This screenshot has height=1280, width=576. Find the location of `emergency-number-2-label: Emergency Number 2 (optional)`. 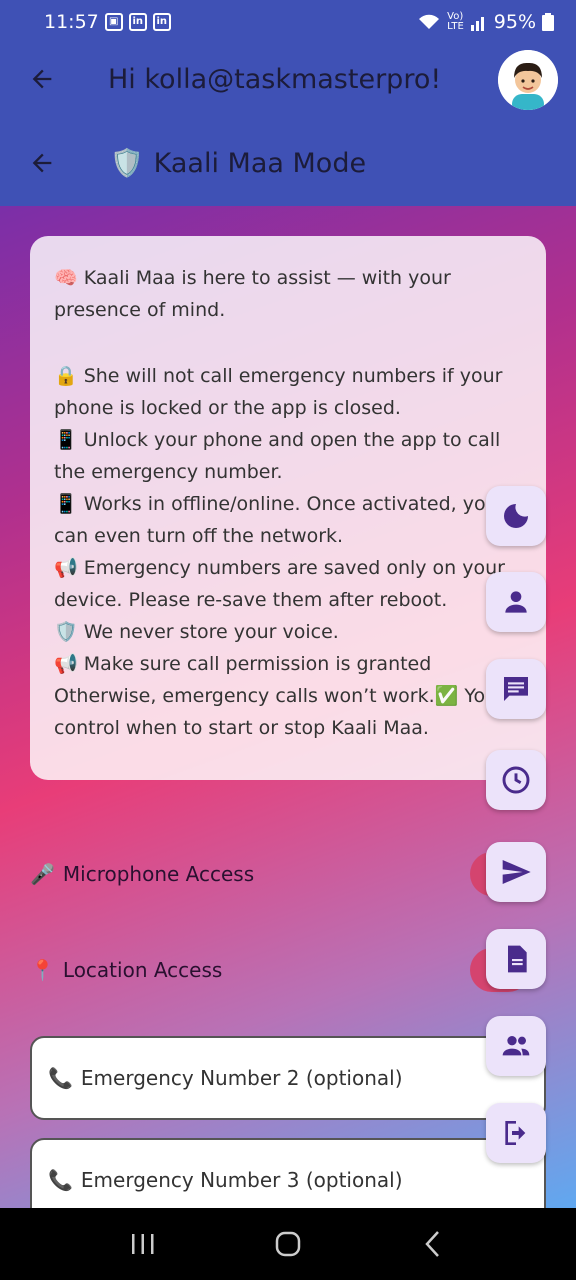

emergency-number-2-label: Emergency Number 2 (optional) is located at coordinates (241, 1078).